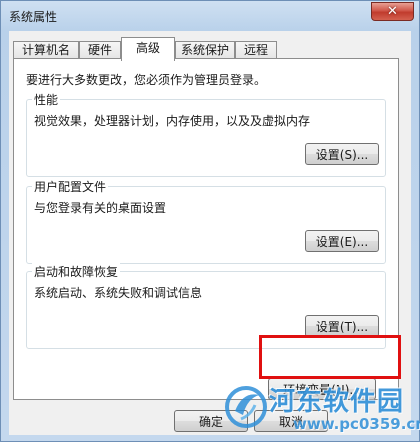 The image size is (420, 442). I want to click on watermark-logo-icon, so click(246, 407).